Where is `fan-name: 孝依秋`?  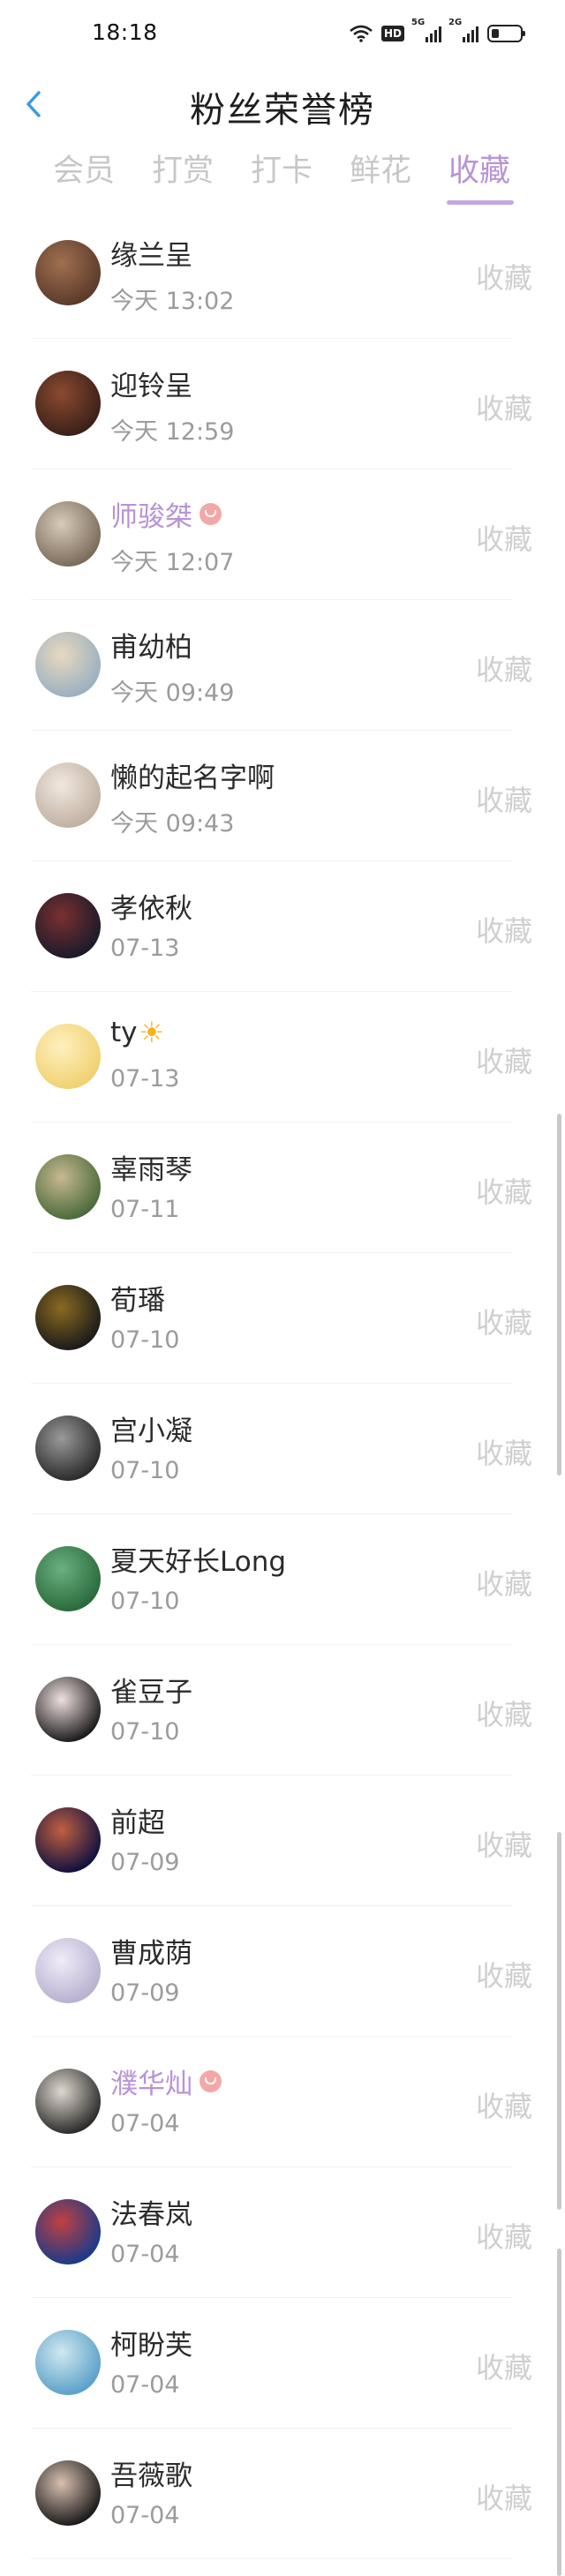
fan-name: 孝依秋 is located at coordinates (151, 906).